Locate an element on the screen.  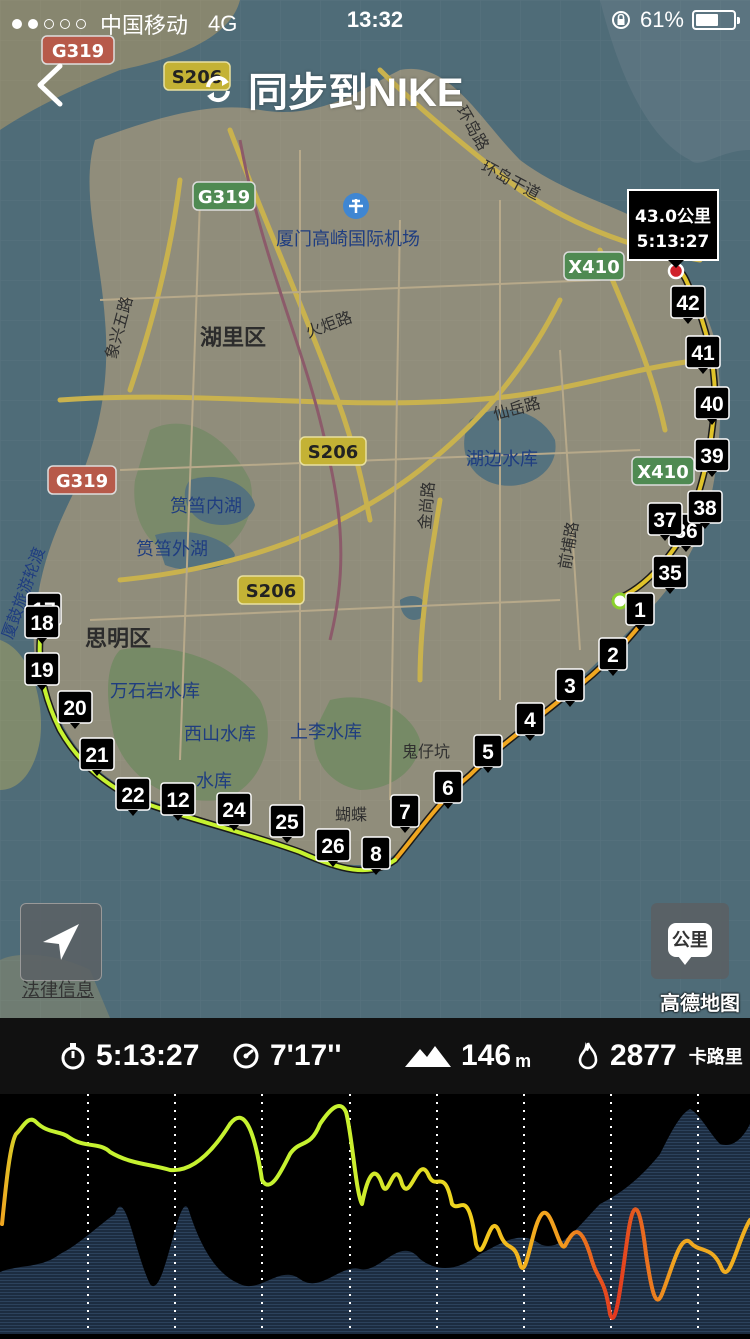
km-marker-18: 18 is located at coordinates (42, 624).